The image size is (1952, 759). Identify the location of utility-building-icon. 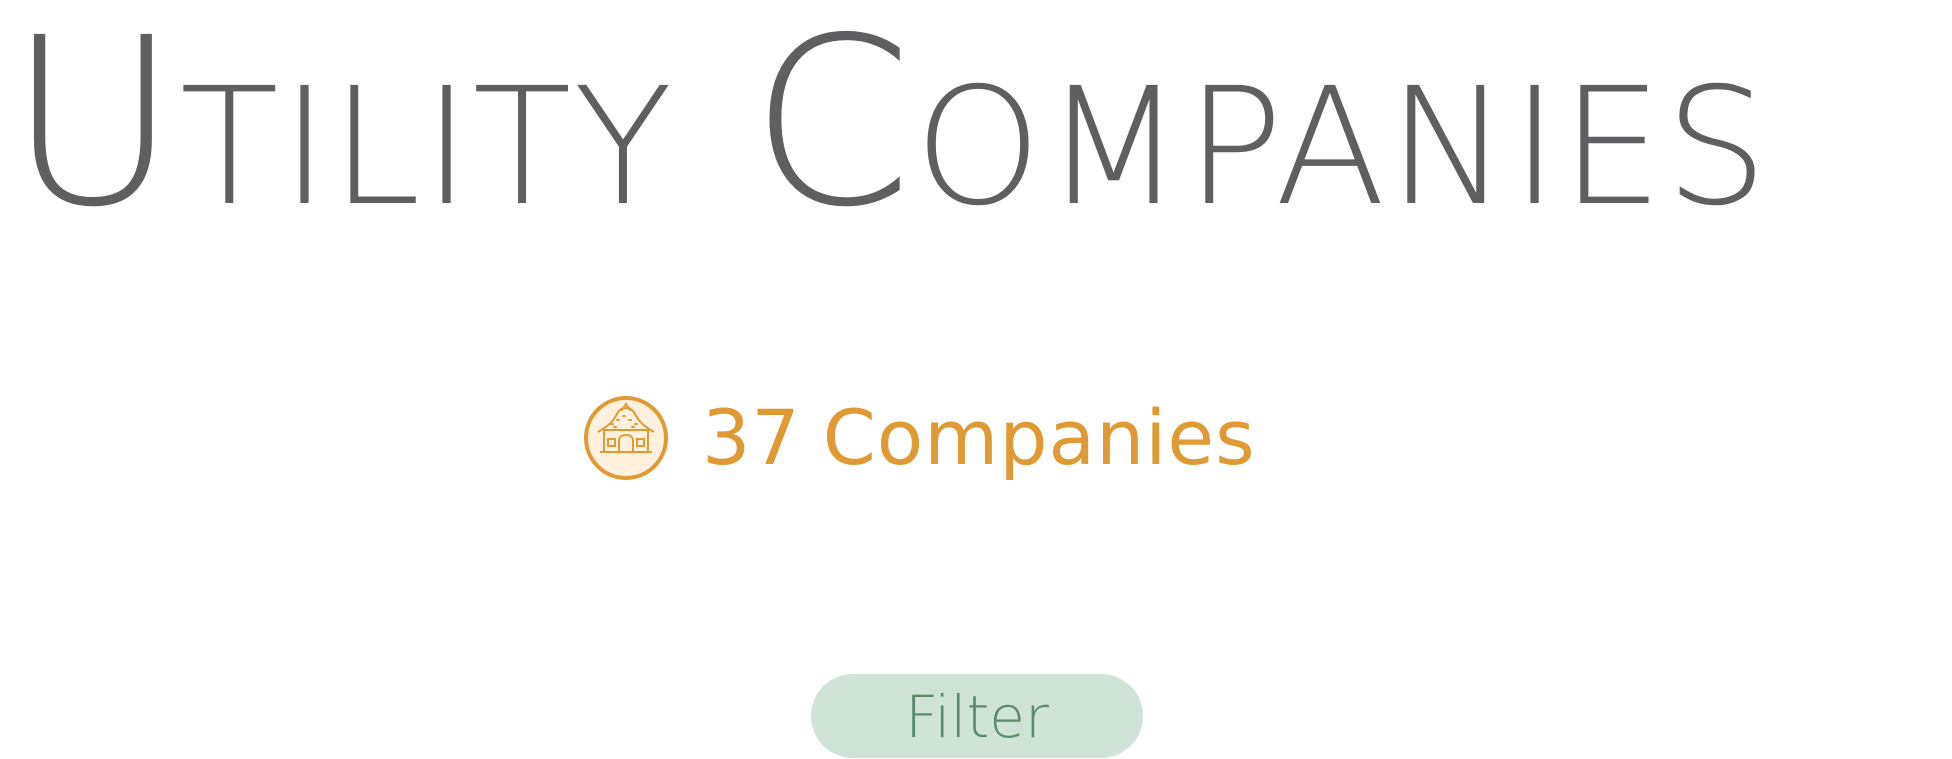
(626, 438).